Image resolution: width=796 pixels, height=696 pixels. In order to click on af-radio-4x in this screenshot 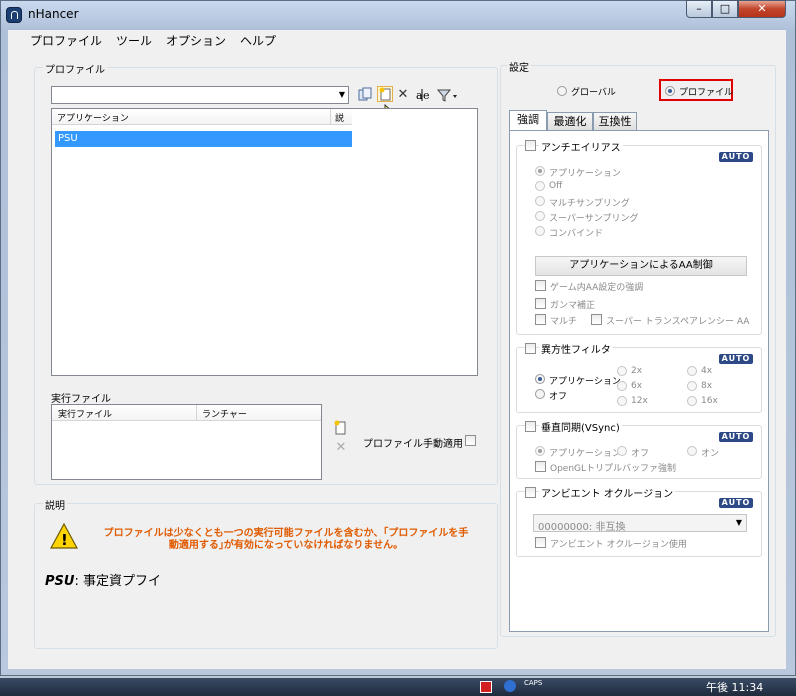, I will do `click(692, 371)`.